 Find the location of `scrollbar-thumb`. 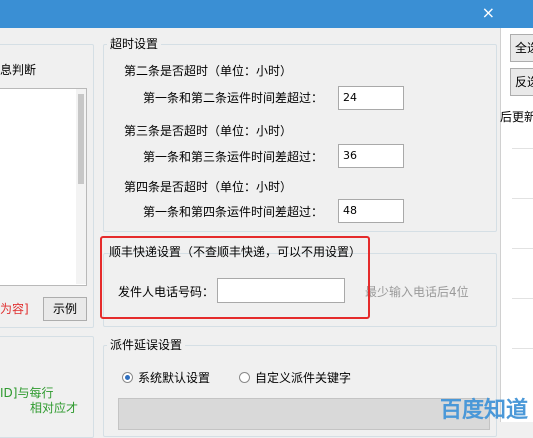

scrollbar-thumb is located at coordinates (81, 139).